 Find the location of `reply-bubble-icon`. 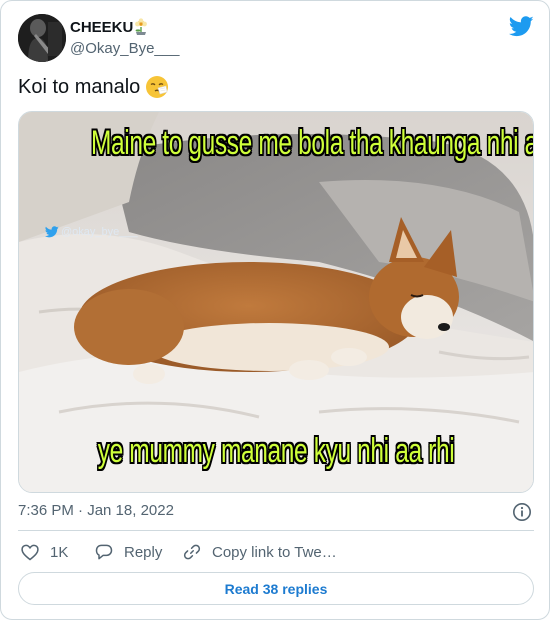

reply-bubble-icon is located at coordinates (104, 552).